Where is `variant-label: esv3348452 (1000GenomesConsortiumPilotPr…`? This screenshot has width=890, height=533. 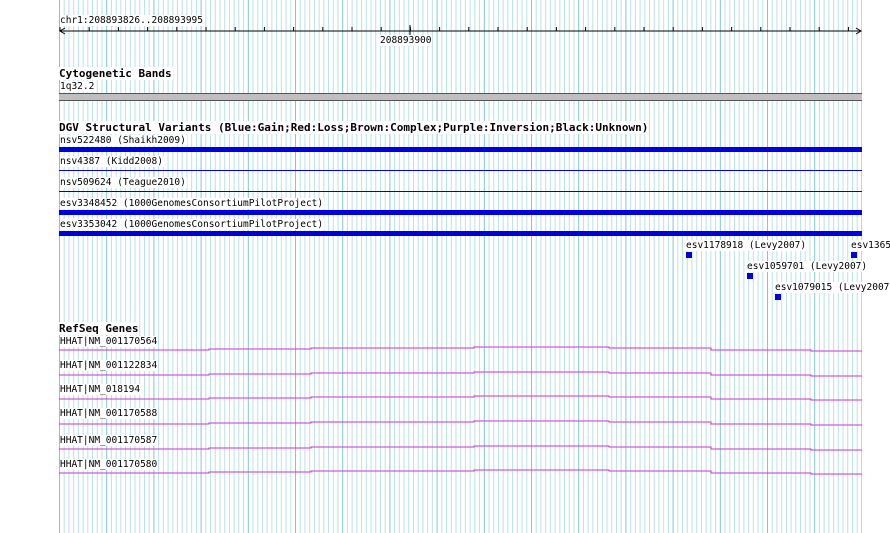
variant-label: esv3348452 (1000GenomesConsortiumPilotPr… is located at coordinates (192, 203).